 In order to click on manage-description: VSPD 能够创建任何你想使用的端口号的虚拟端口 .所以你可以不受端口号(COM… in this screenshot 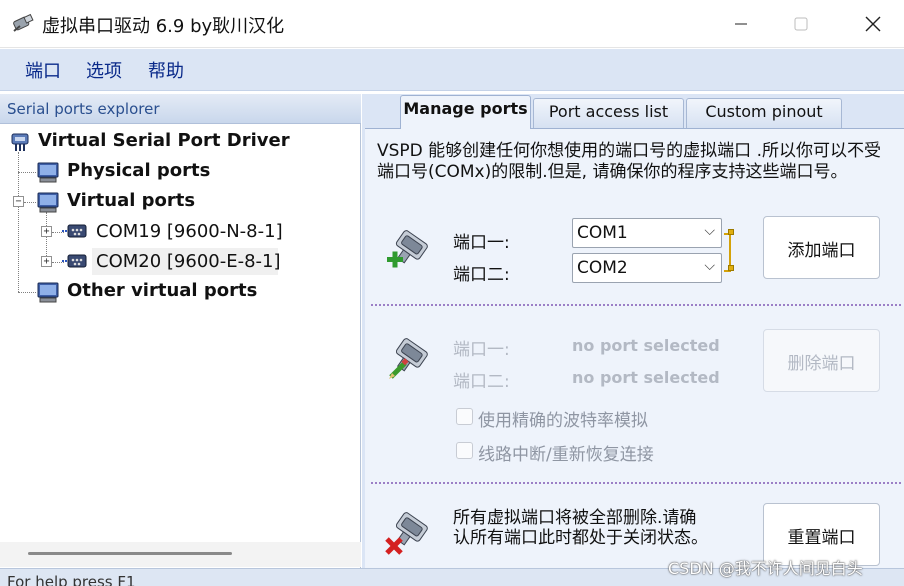, I will do `click(629, 161)`.